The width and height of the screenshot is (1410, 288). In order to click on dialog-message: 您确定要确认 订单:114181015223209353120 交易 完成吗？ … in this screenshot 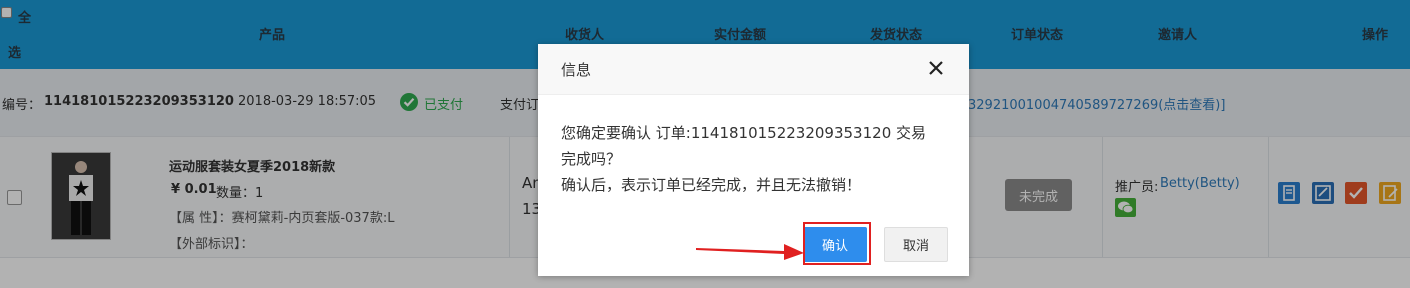, I will do `click(756, 159)`.